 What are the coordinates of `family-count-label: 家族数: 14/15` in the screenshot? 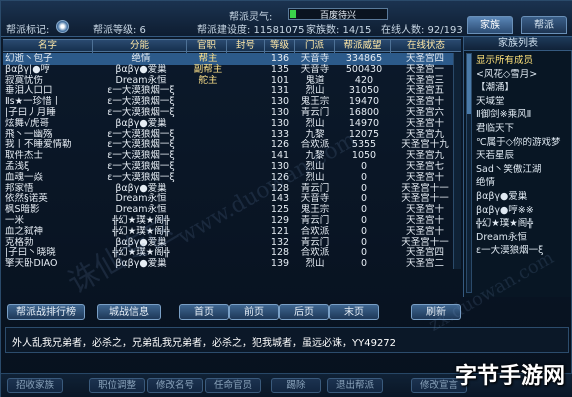 It's located at (339, 30).